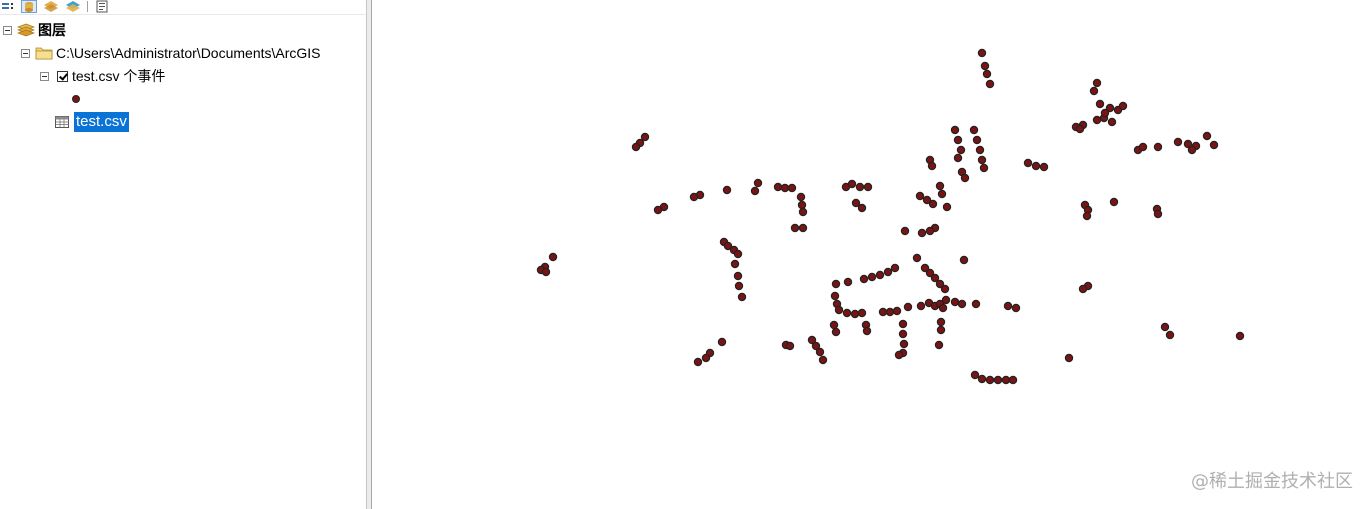 The image size is (1367, 509). What do you see at coordinates (34, 30) in the screenshot?
I see `tree-row-layers-root: 图层` at bounding box center [34, 30].